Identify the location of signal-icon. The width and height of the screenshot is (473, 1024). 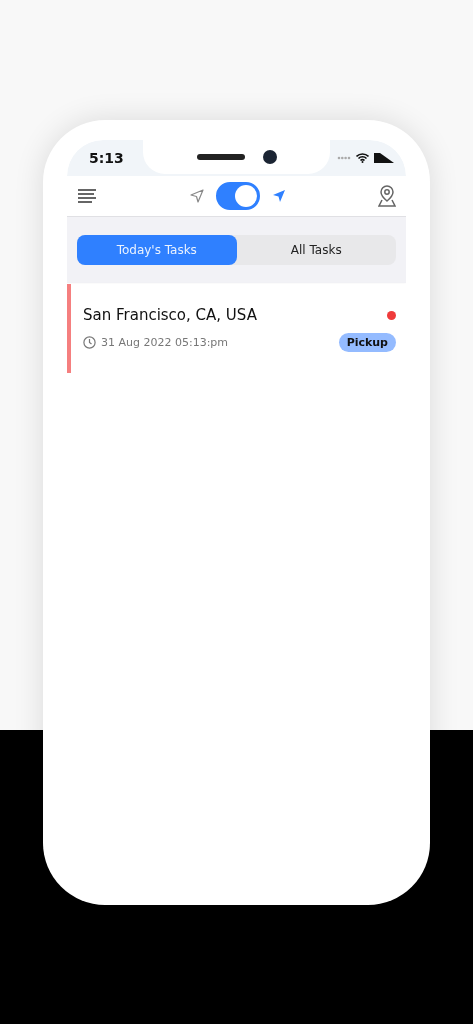
(344, 158).